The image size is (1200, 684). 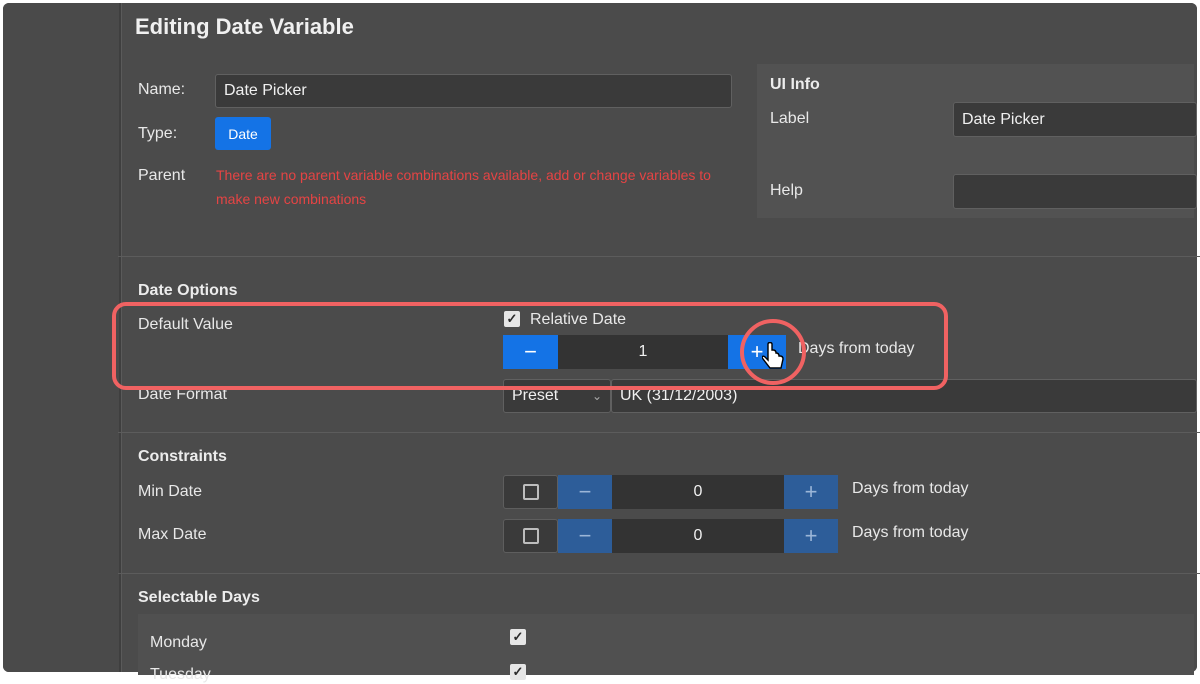 I want to click on chevron-down-icon: ⌄, so click(x=596, y=396).